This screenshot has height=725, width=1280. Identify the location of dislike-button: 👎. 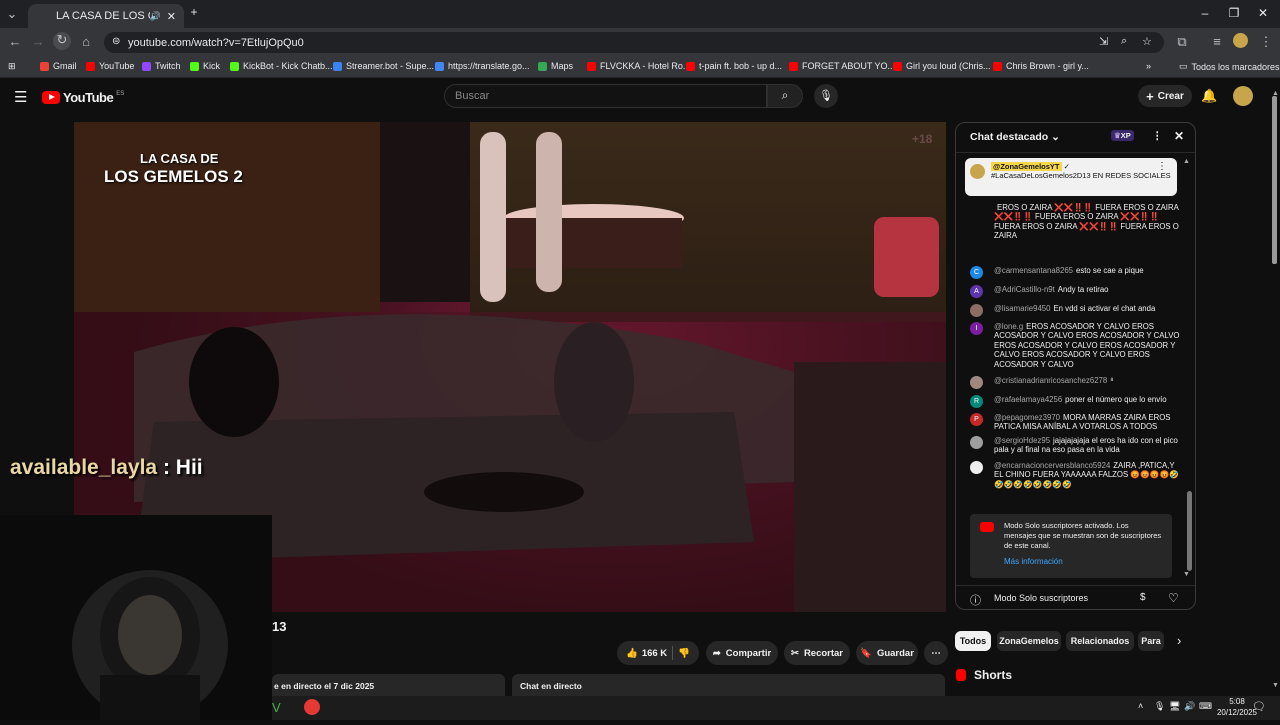
(684, 653).